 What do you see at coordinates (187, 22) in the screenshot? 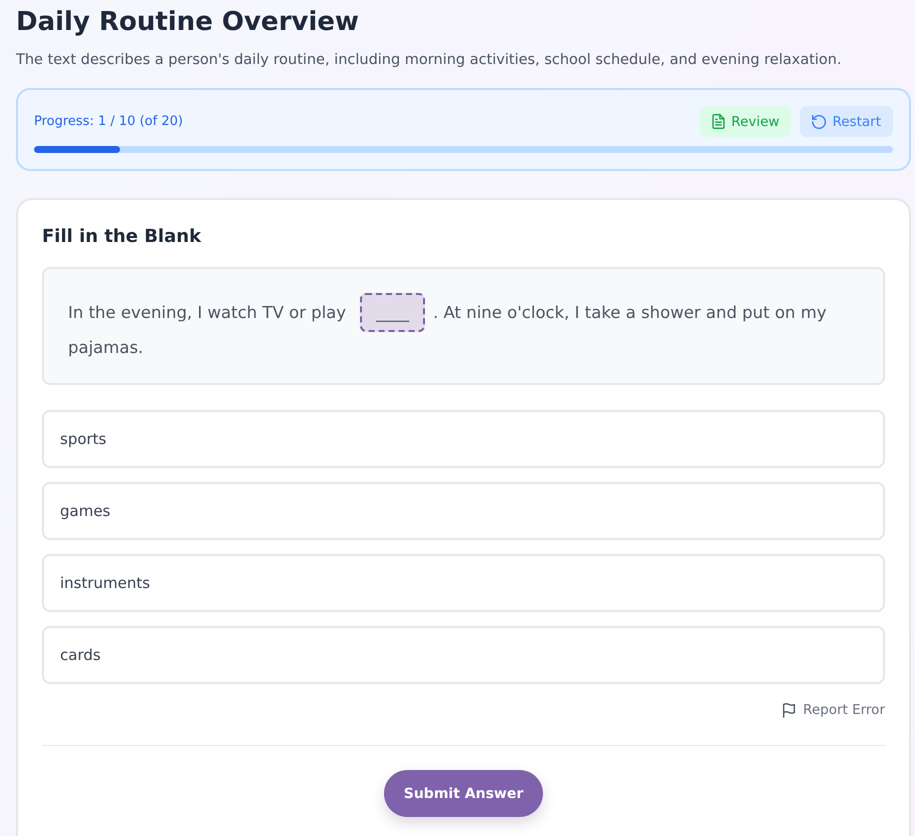
I see `page-title: Daily Routine Overview` at bounding box center [187, 22].